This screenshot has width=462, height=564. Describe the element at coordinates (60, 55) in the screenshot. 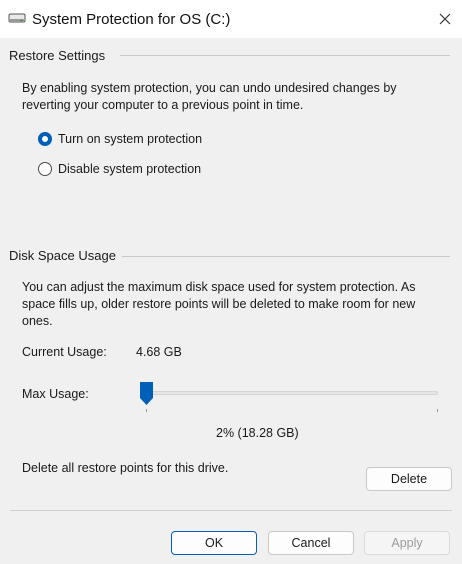

I see `restore-settings-title: Restore Settings` at that location.